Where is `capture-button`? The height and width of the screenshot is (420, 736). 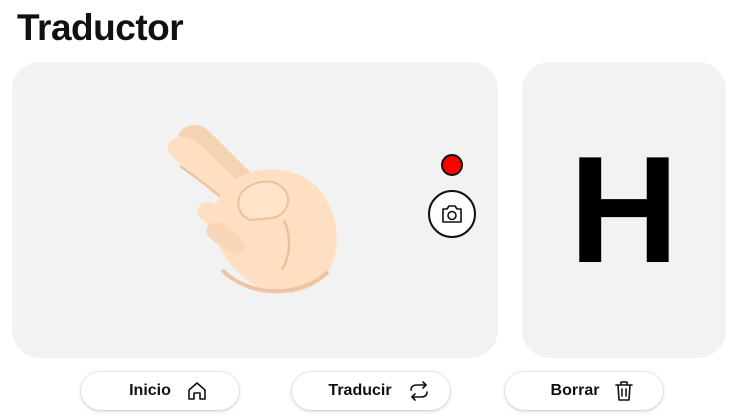
capture-button is located at coordinates (452, 214).